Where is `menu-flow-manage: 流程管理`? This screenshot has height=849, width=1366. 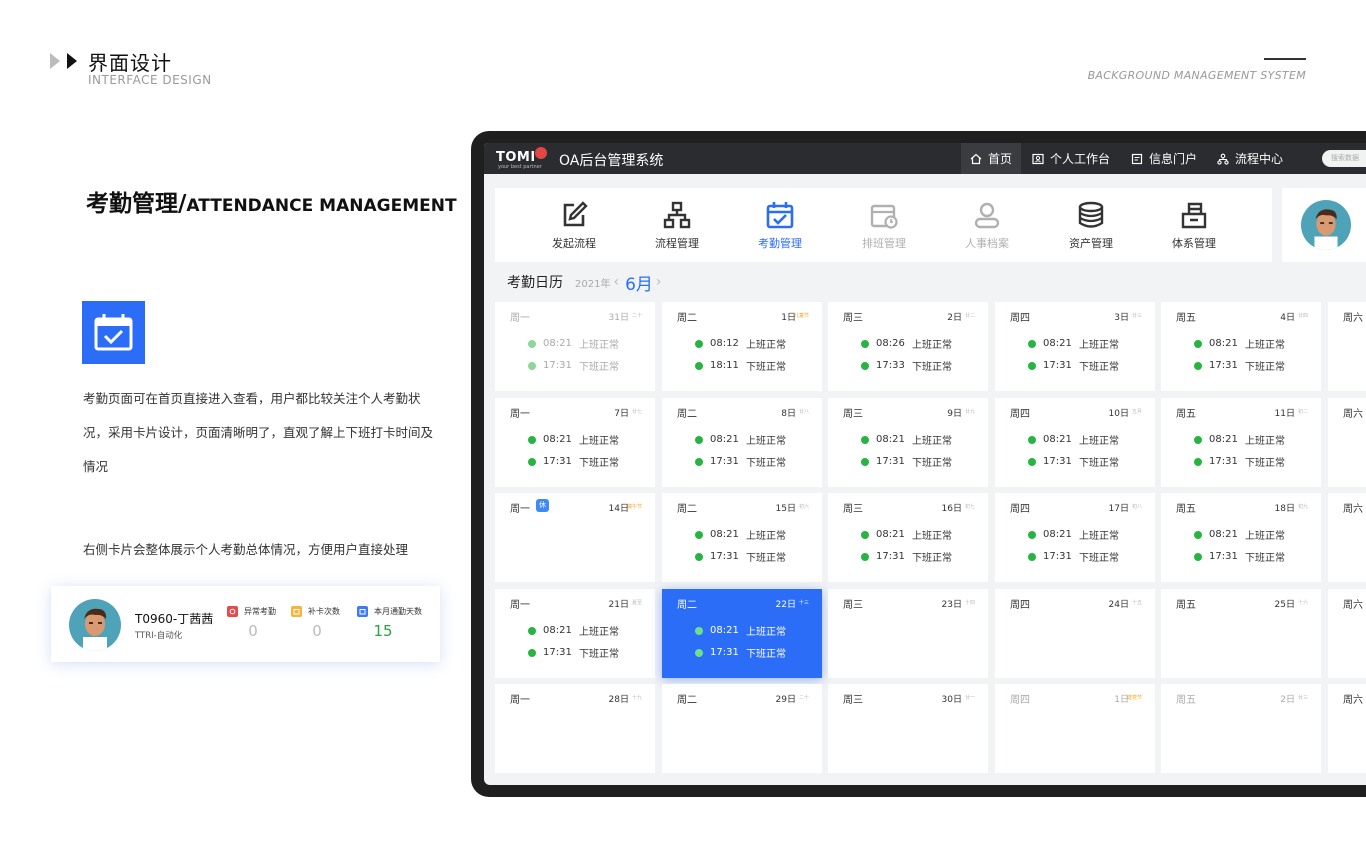
menu-flow-manage: 流程管理 is located at coordinates (677, 225).